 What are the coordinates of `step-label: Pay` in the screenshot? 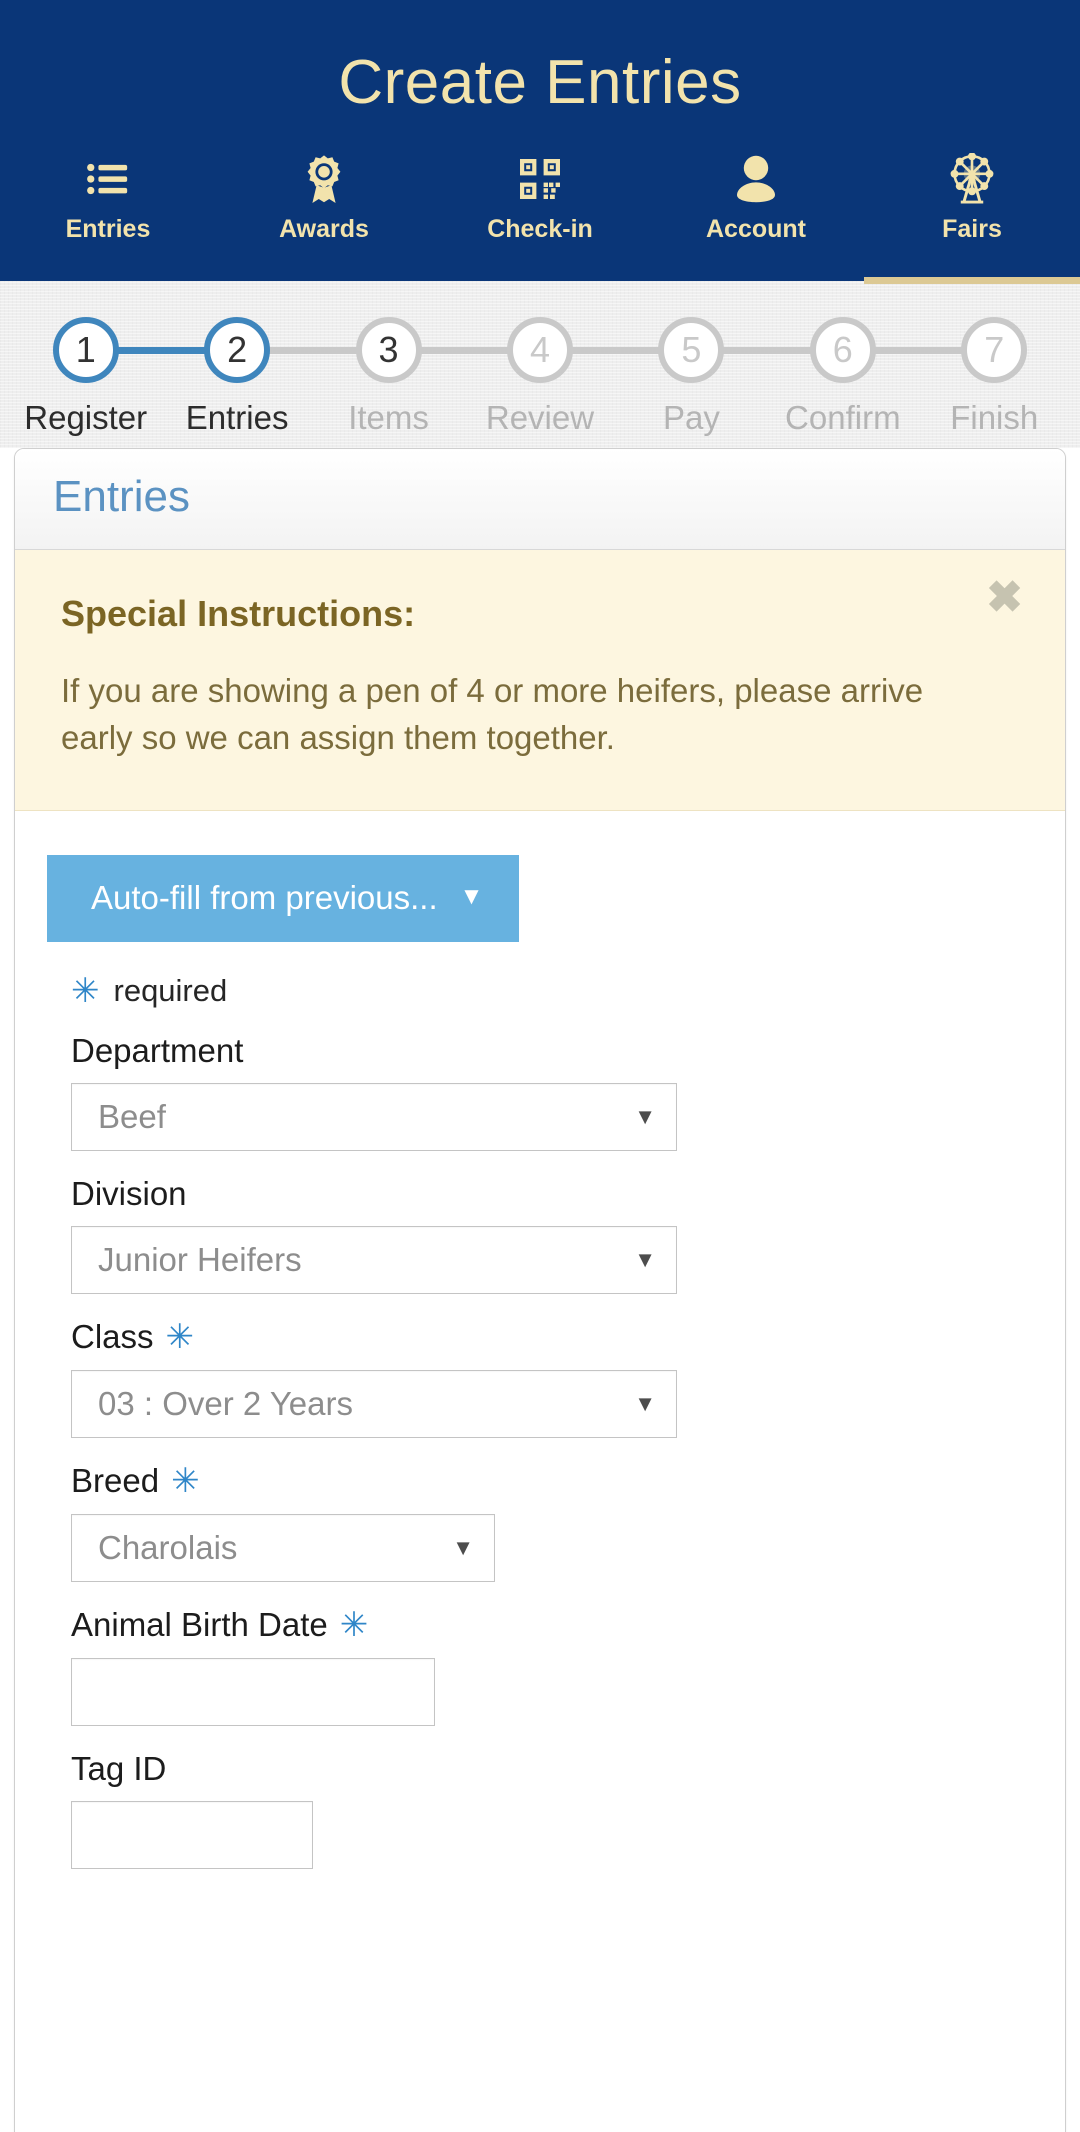 It's located at (691, 417).